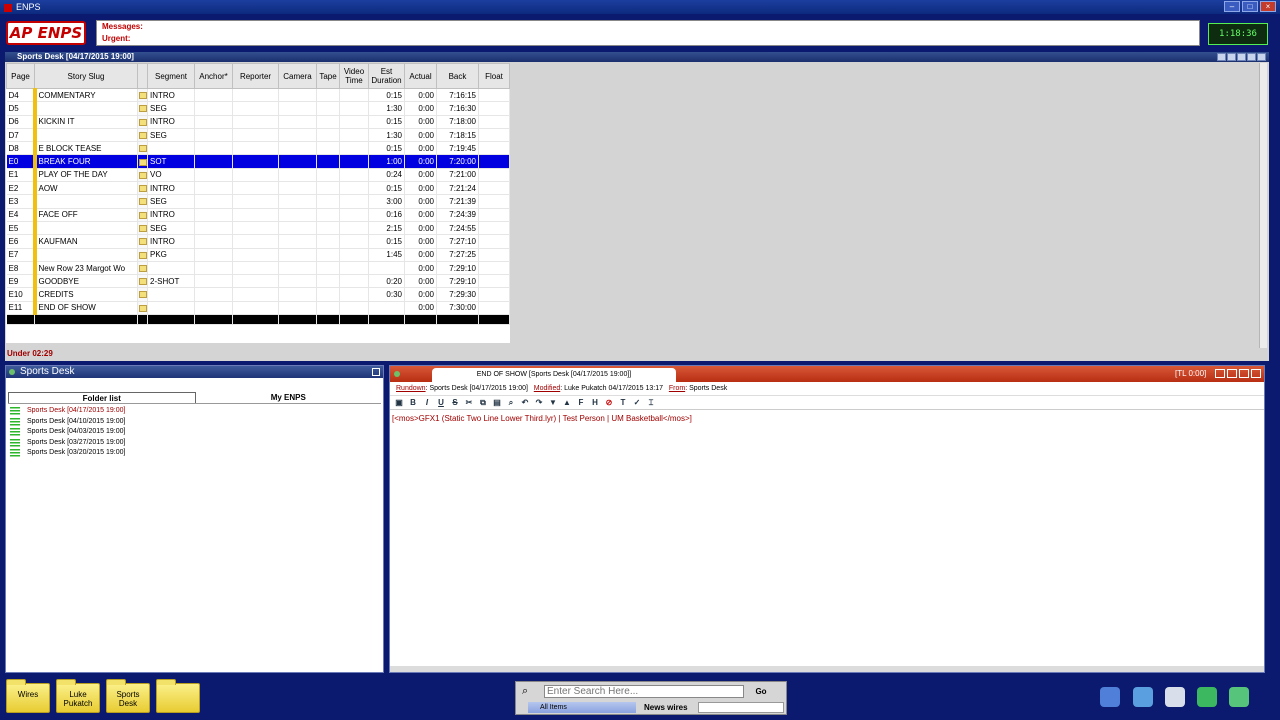  I want to click on column-header: Anchor*, so click(213, 76).